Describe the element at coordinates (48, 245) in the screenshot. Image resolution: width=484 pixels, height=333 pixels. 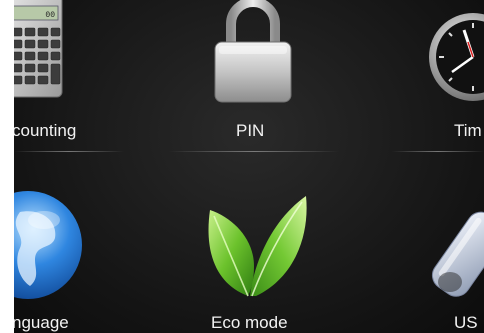
I see `globe-icon` at that location.